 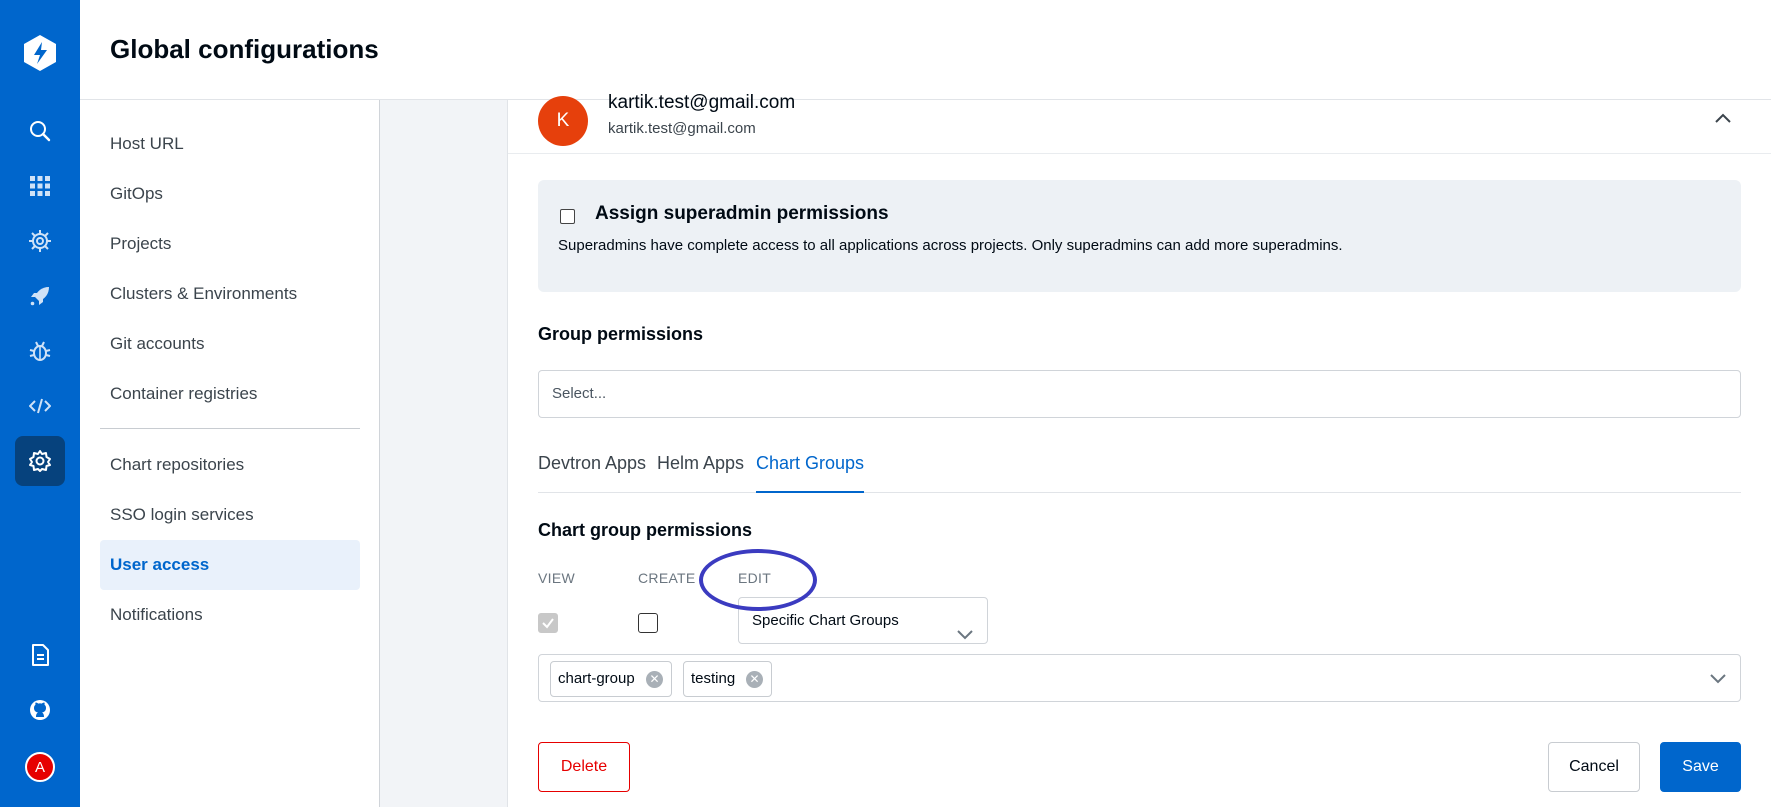 I want to click on chip-label: testing, so click(x=713, y=678).